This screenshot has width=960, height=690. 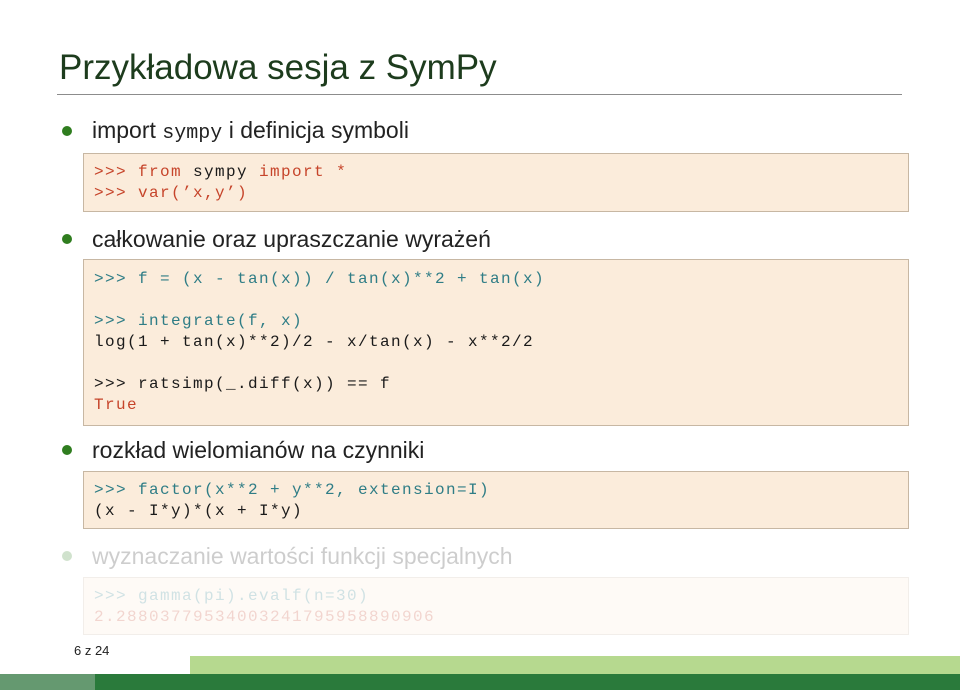 I want to click on code-line: >>> factor(x**2 + y**2, extension=I), so click(x=292, y=490).